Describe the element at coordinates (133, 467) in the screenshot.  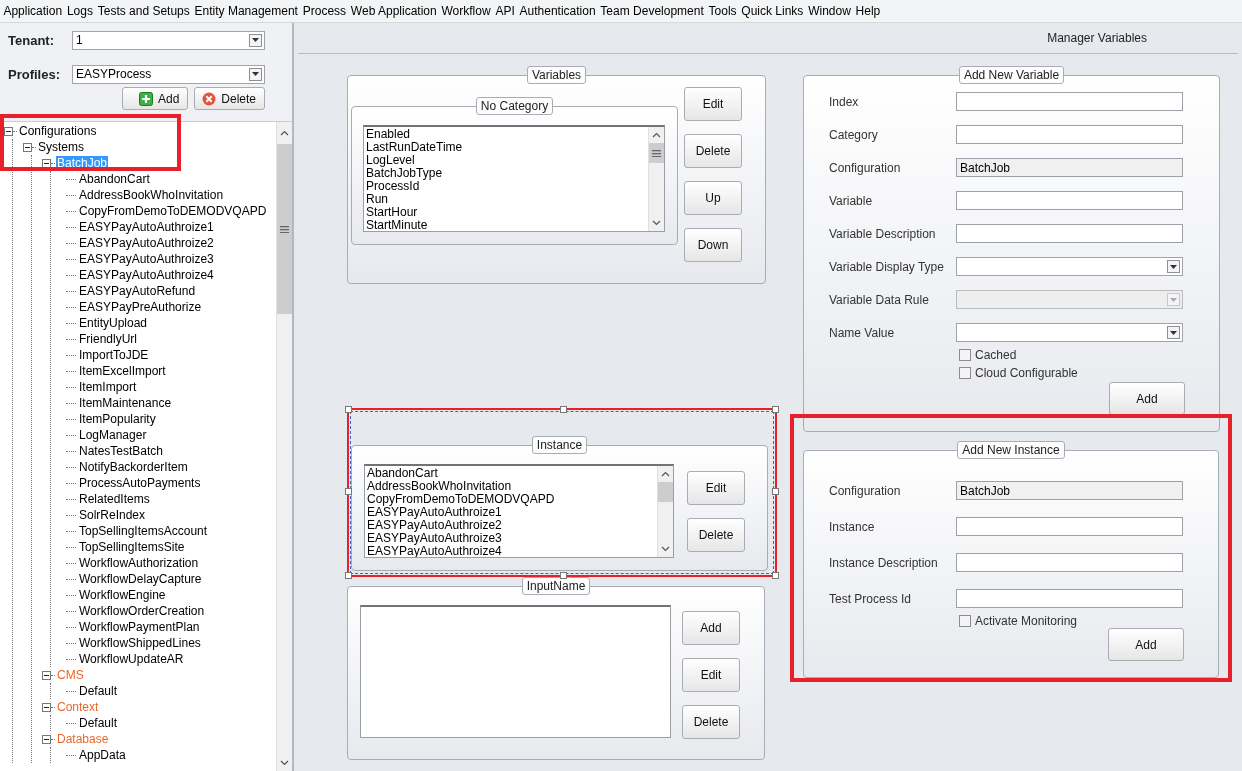
I see `tree-item: NotifyBackorderItem` at that location.